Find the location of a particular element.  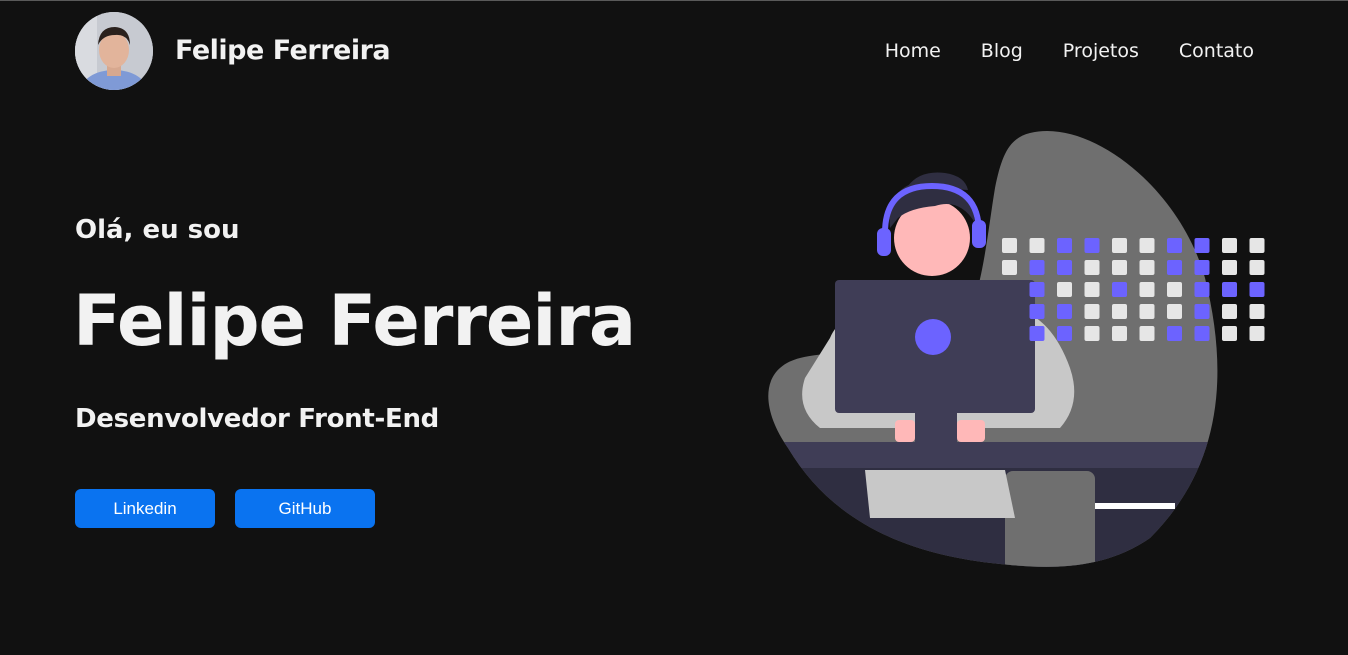

main-nav: Home Blog Projetos Contato is located at coordinates (1069, 51).